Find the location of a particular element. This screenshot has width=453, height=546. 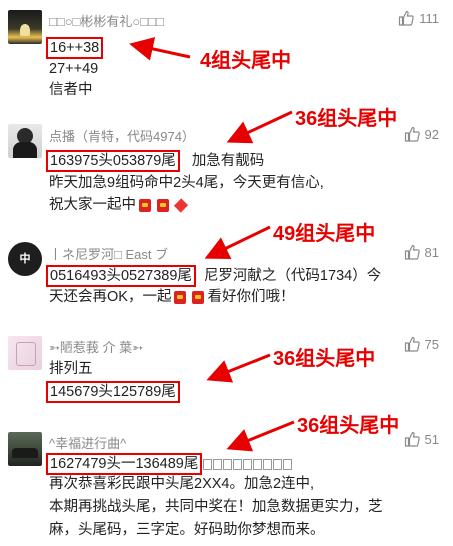

username: ^幸福进行曲^ is located at coordinates (87, 442).